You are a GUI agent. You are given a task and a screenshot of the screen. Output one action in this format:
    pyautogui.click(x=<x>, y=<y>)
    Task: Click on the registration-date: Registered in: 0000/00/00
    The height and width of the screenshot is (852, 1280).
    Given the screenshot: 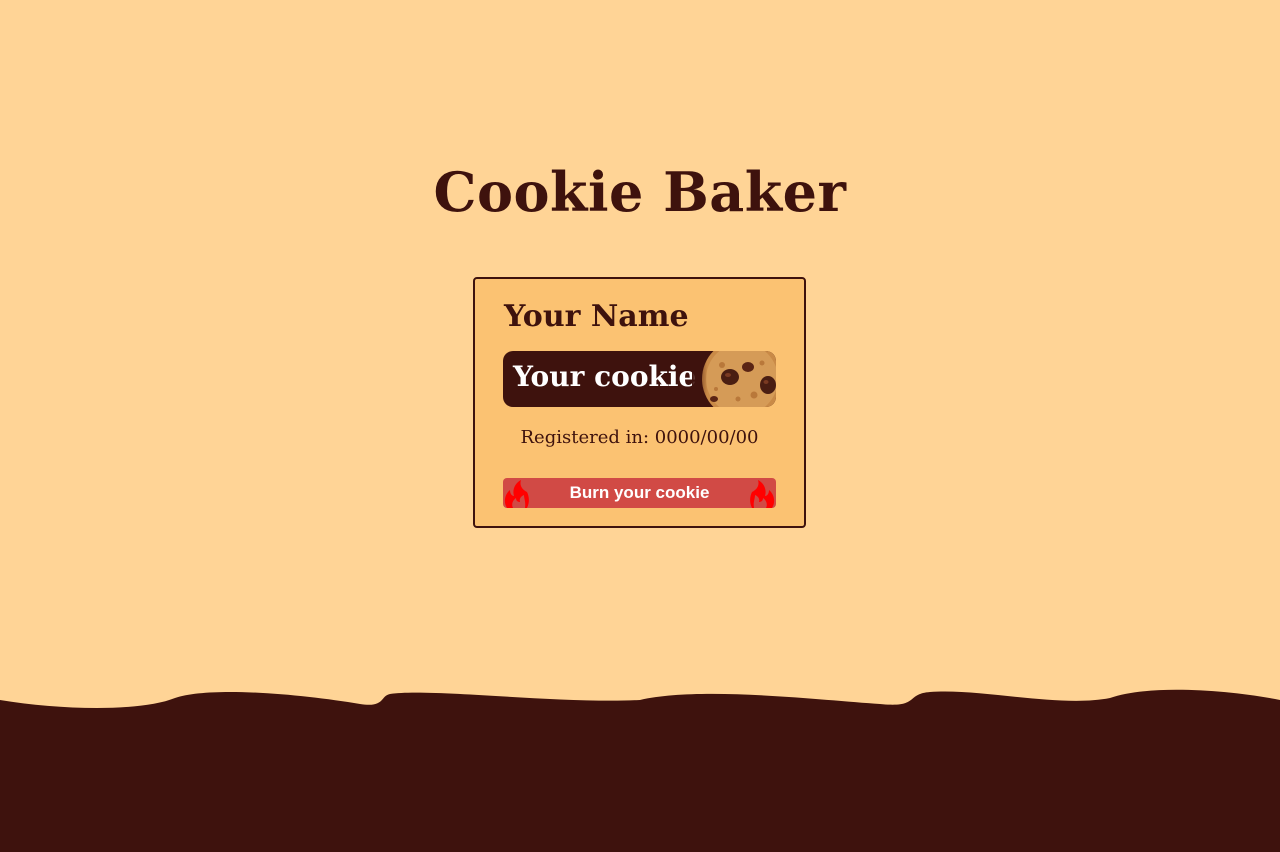 What is the action you would take?
    pyautogui.click(x=639, y=437)
    